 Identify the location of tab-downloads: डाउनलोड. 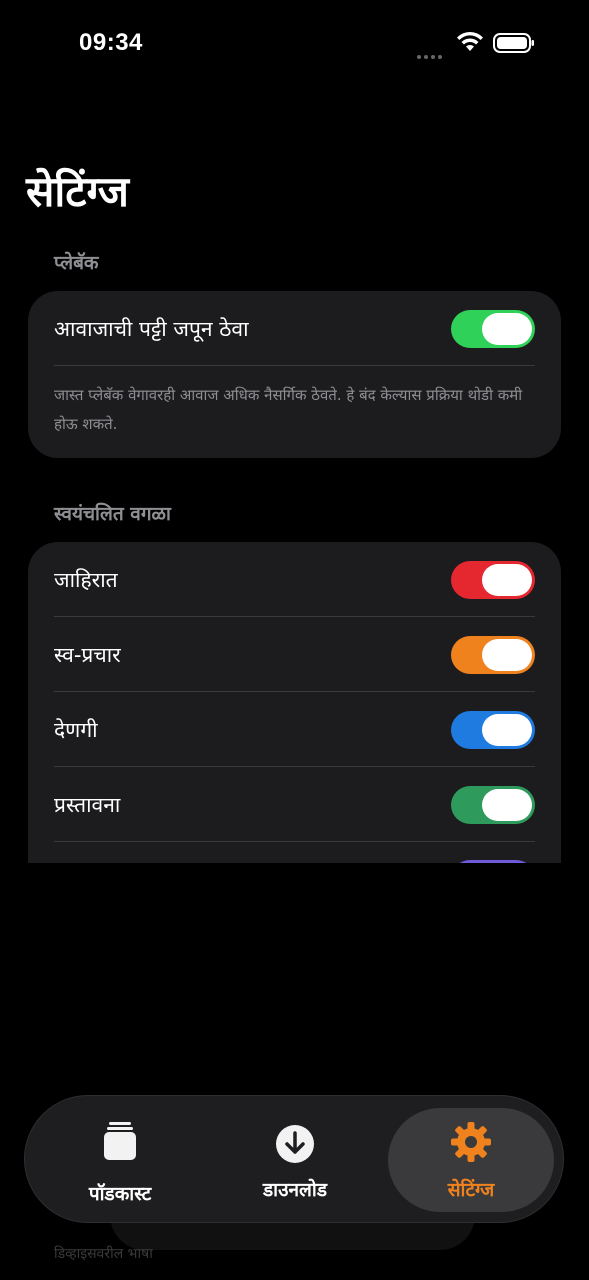
(295, 1159).